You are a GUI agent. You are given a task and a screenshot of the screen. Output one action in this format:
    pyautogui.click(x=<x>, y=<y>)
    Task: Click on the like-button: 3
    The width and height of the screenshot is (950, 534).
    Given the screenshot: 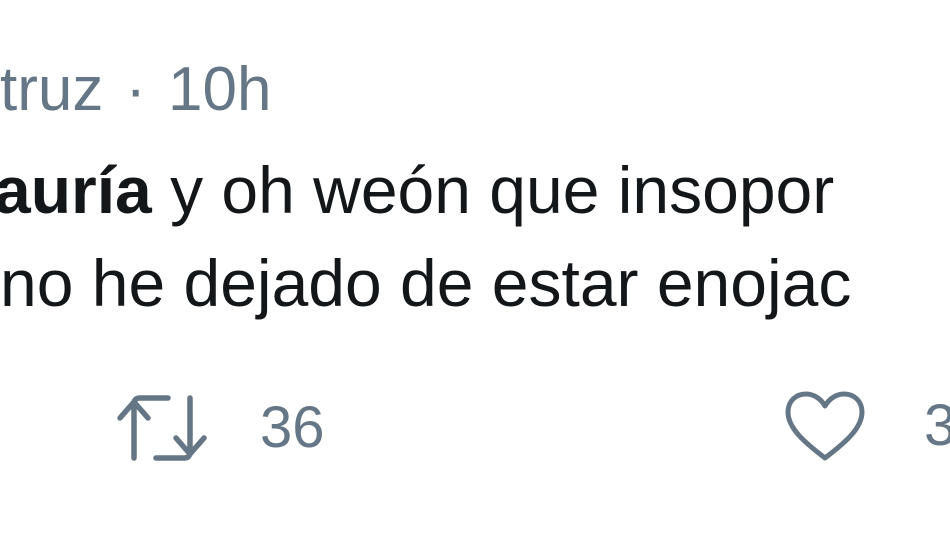 What is the action you would take?
    pyautogui.click(x=867, y=426)
    